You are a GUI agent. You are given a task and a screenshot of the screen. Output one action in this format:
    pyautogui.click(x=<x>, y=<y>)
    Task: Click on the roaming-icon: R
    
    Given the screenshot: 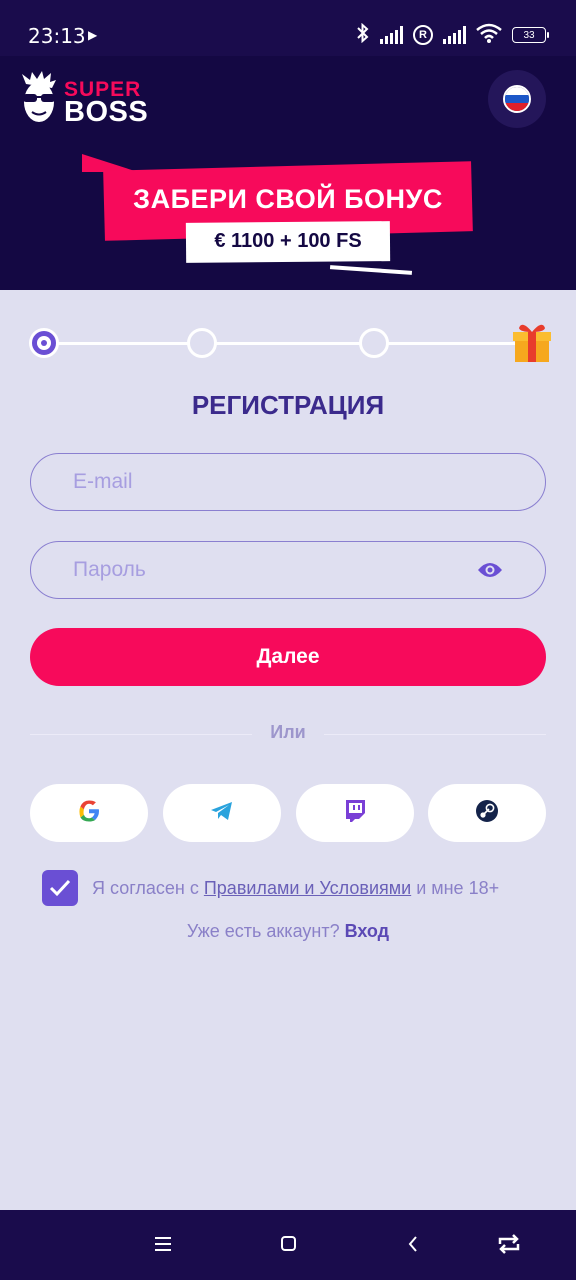 What is the action you would take?
    pyautogui.click(x=423, y=35)
    